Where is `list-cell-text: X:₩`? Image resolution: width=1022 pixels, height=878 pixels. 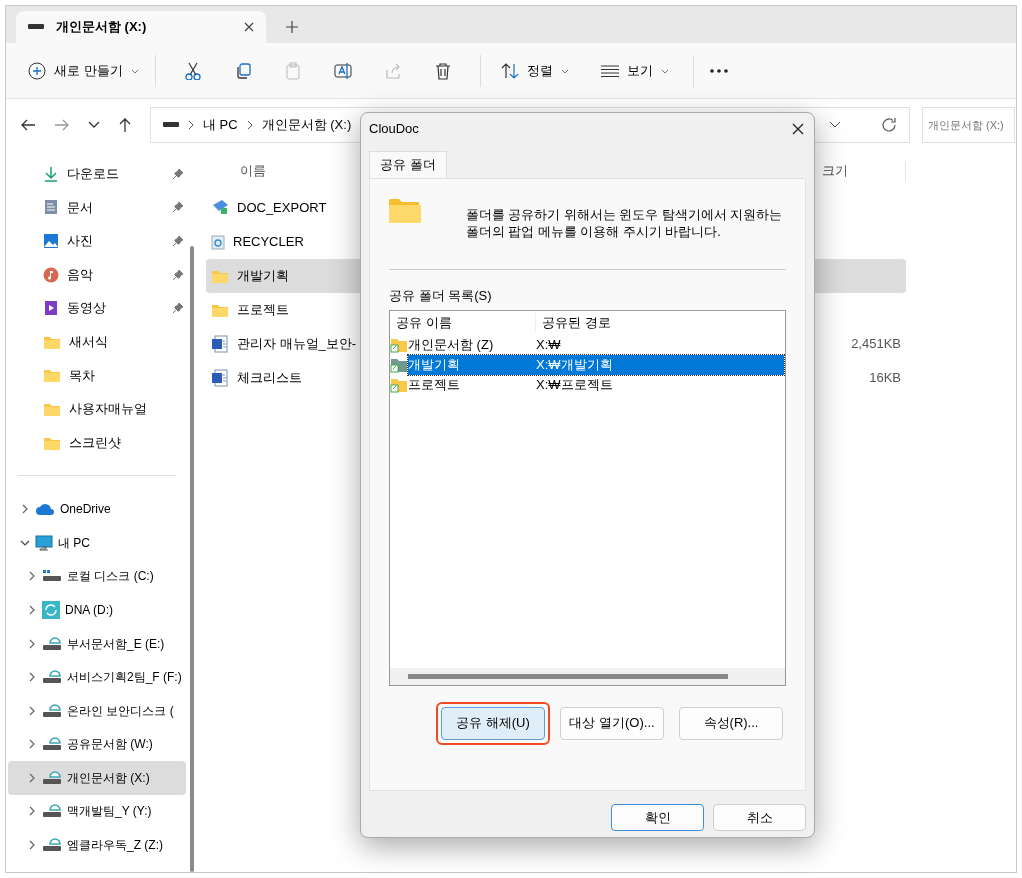
list-cell-text: X:₩ is located at coordinates (548, 344).